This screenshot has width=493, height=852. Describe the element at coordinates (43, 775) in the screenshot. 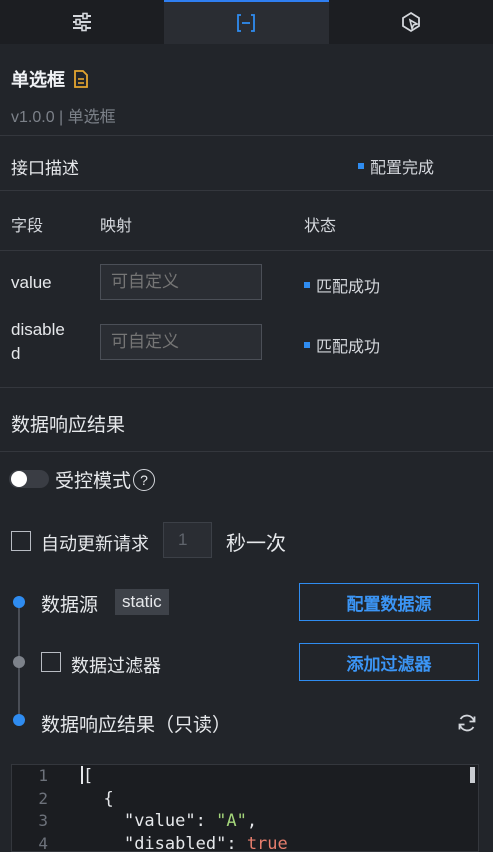

I see `line-number: 1` at that location.